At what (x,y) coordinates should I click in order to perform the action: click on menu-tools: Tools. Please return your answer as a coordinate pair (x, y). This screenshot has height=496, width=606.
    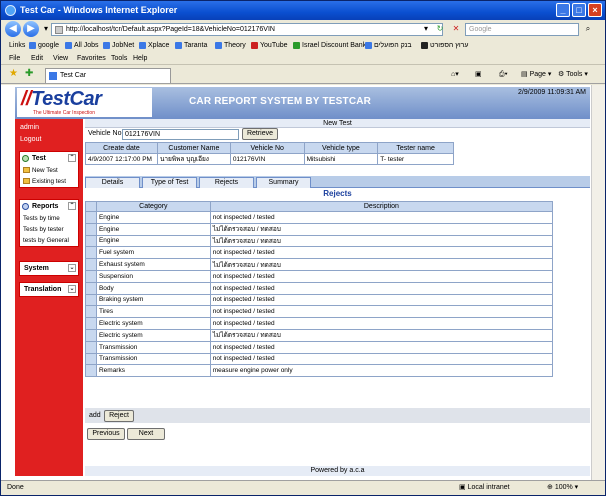
    Looking at the image, I should click on (119, 58).